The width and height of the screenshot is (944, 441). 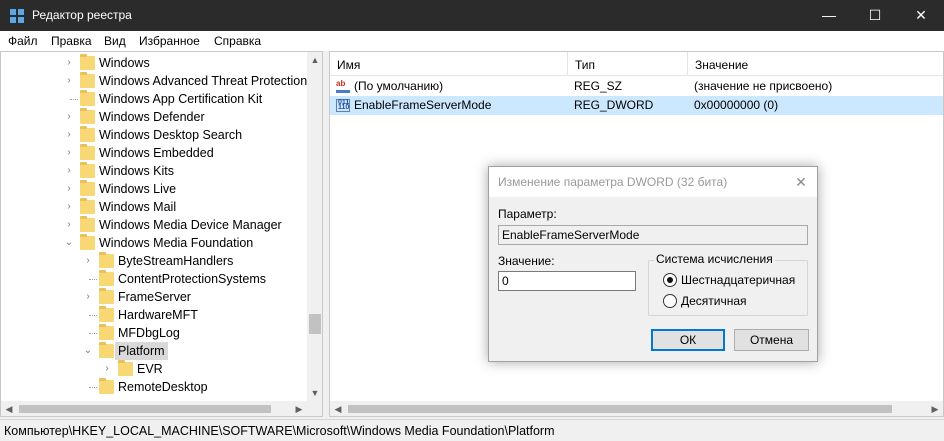 What do you see at coordinates (875, 15) in the screenshot?
I see `maximize-button: ☐` at bounding box center [875, 15].